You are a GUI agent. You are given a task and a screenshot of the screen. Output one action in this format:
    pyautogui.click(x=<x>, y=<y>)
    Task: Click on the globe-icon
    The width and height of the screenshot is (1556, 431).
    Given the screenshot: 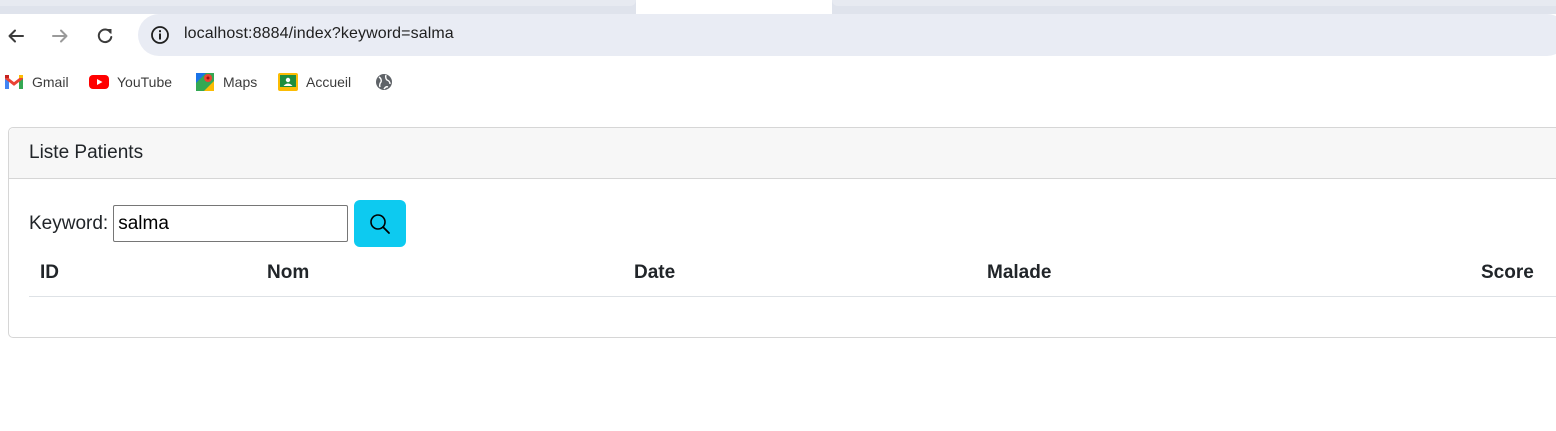 What is the action you would take?
    pyautogui.click(x=384, y=82)
    